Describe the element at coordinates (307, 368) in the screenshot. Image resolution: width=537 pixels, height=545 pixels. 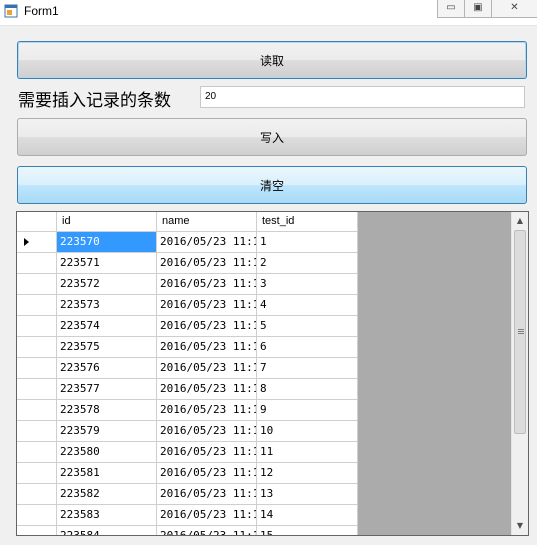
I see `grid-cell-test-id: 7` at that location.